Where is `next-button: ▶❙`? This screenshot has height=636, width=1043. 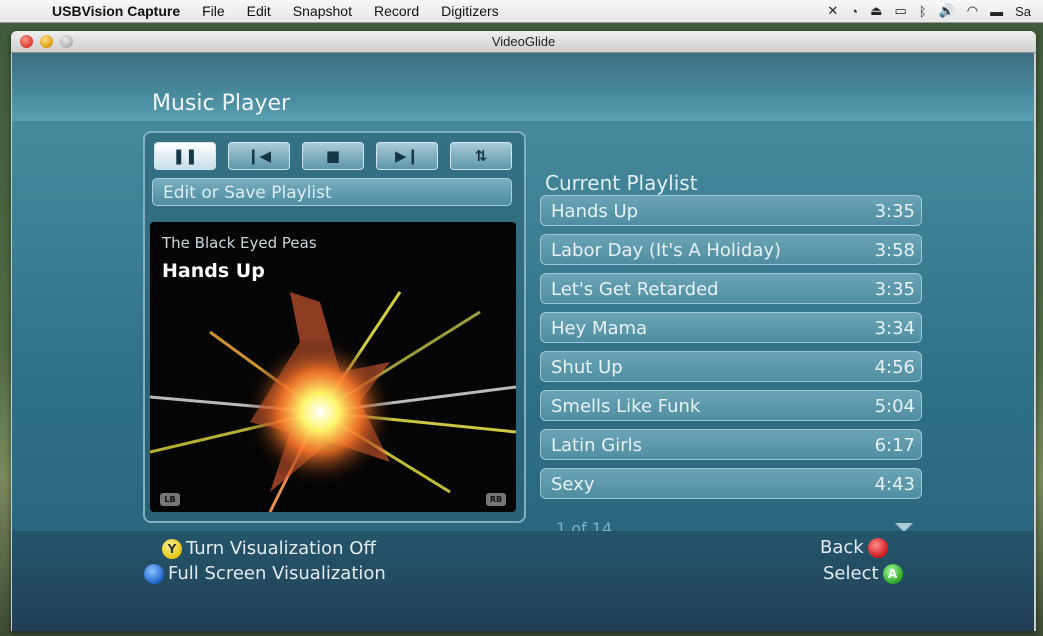 next-button: ▶❙ is located at coordinates (407, 156).